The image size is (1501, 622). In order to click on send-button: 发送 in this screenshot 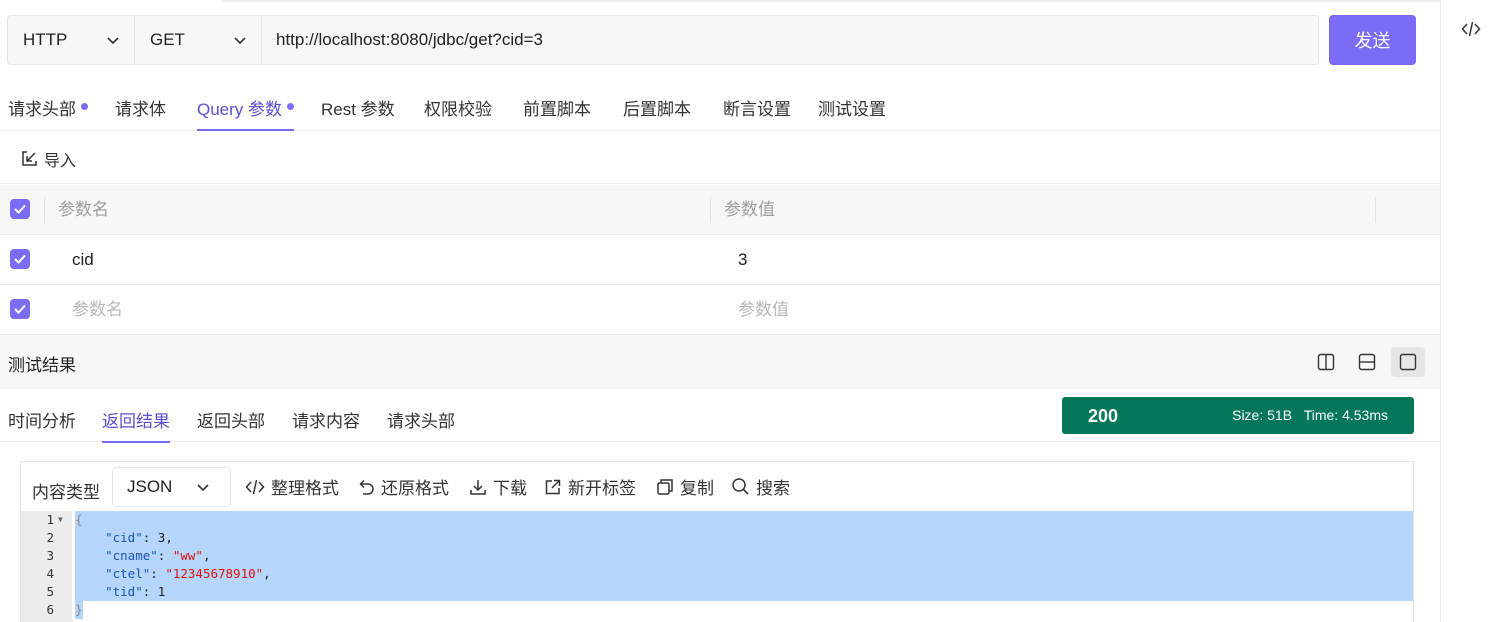, I will do `click(1372, 40)`.